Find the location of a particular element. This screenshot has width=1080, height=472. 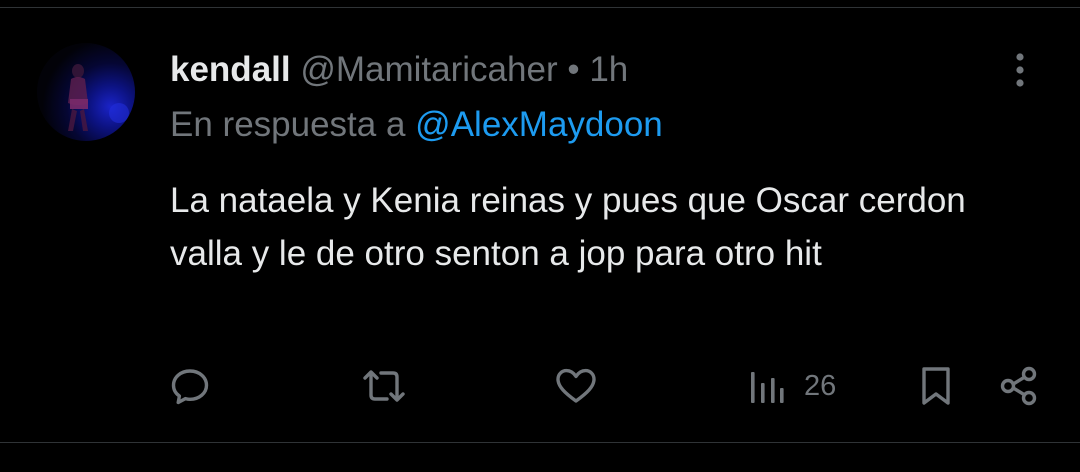

reply-button is located at coordinates (190, 386).